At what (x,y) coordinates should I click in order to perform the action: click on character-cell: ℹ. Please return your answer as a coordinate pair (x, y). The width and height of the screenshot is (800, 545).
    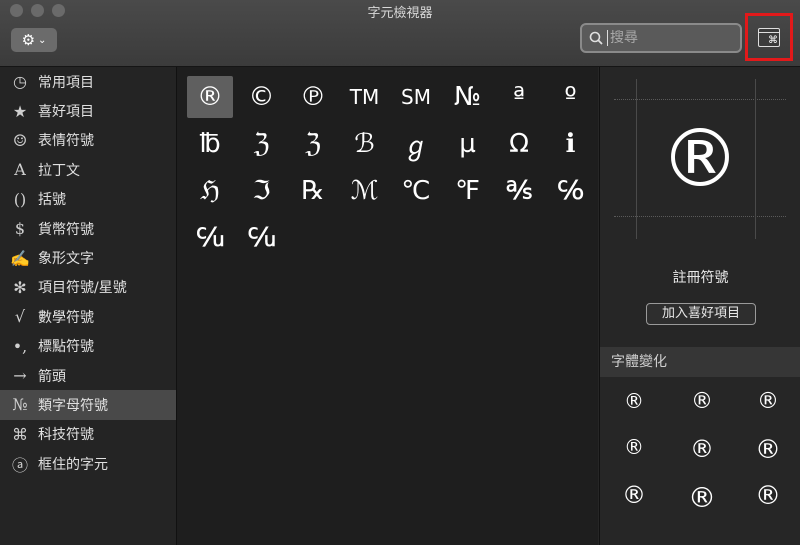
    Looking at the image, I should click on (571, 144).